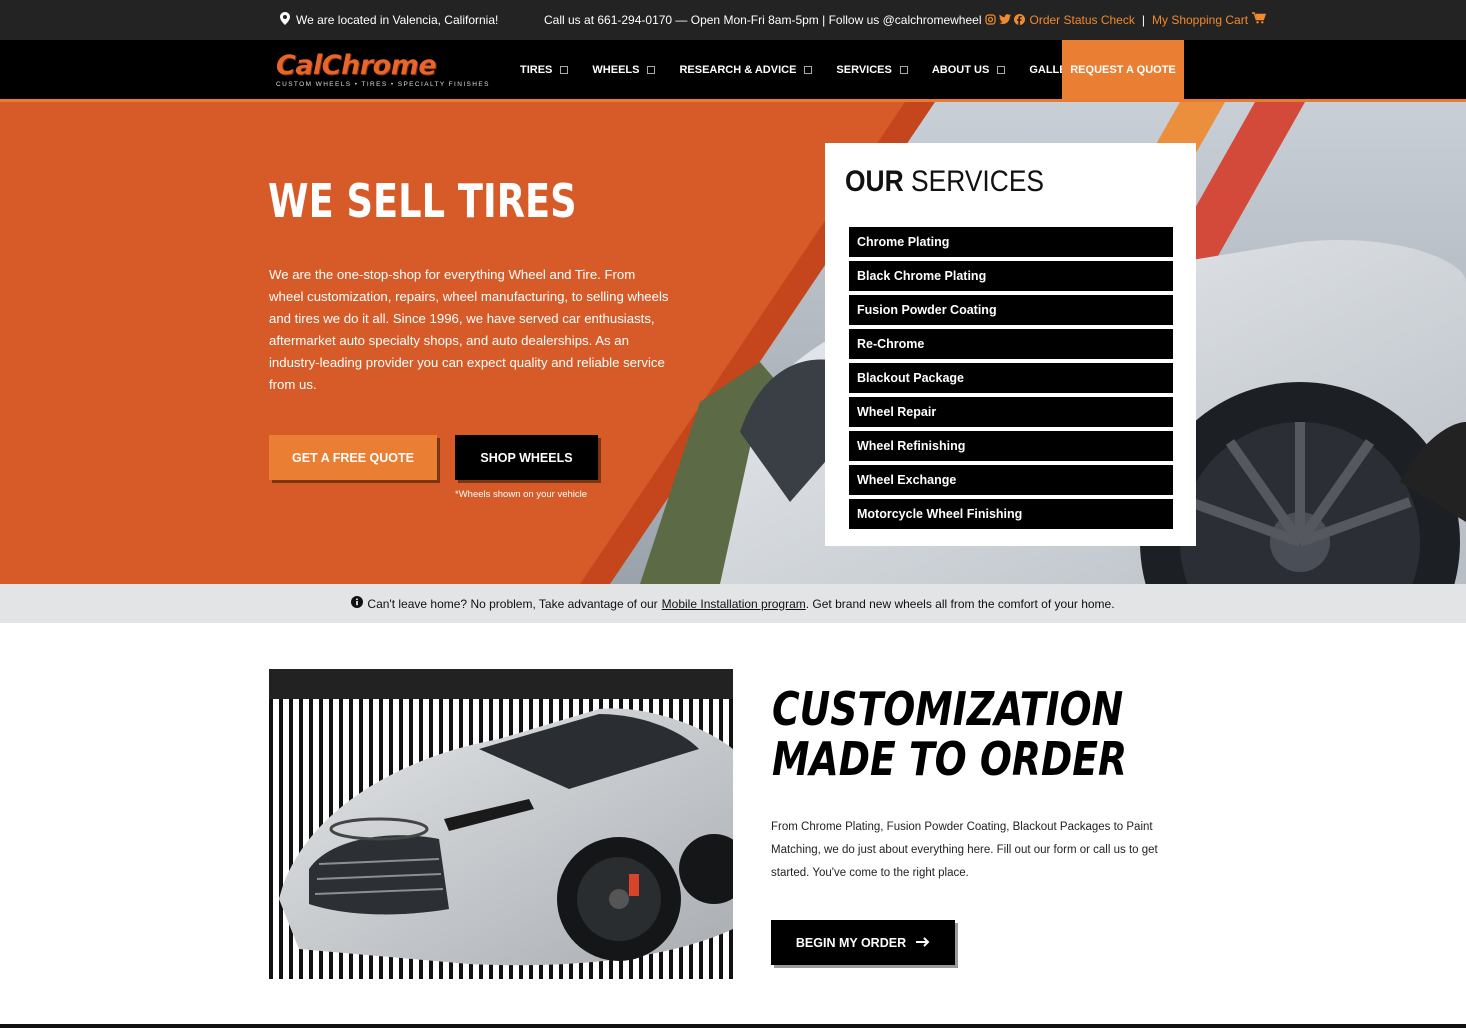 This screenshot has height=1028, width=1466. Describe the element at coordinates (1011, 480) in the screenshot. I see `service-item: Wheel Exchange` at that location.